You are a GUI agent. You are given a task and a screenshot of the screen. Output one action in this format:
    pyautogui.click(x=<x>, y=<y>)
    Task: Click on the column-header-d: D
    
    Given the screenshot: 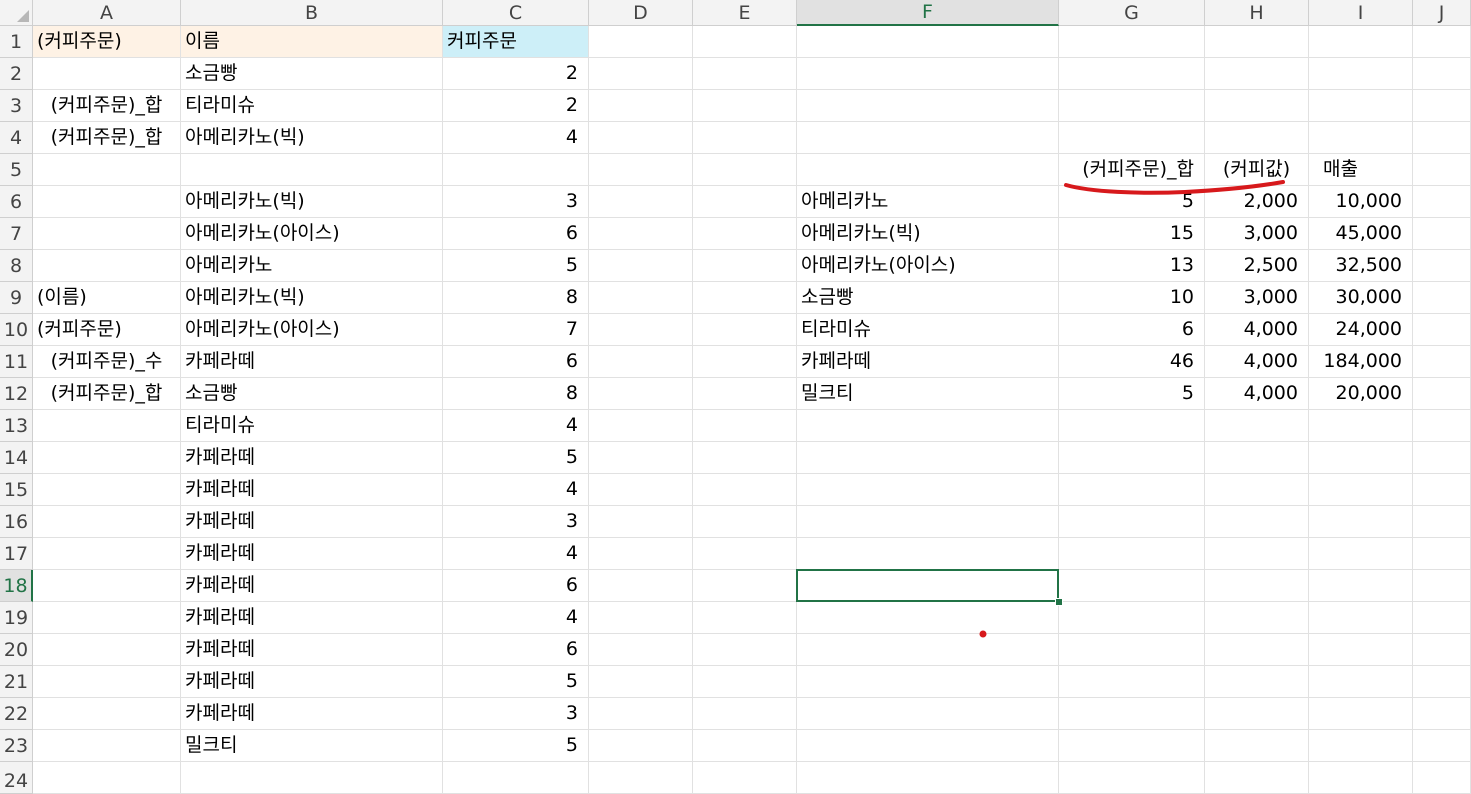 What is the action you would take?
    pyautogui.click(x=641, y=13)
    